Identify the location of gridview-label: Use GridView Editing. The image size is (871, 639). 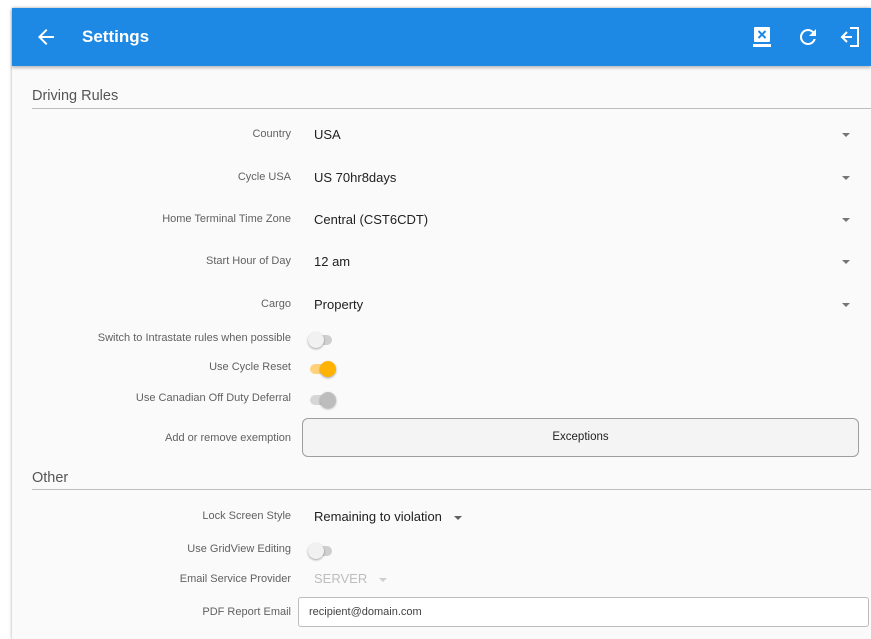
(239, 549).